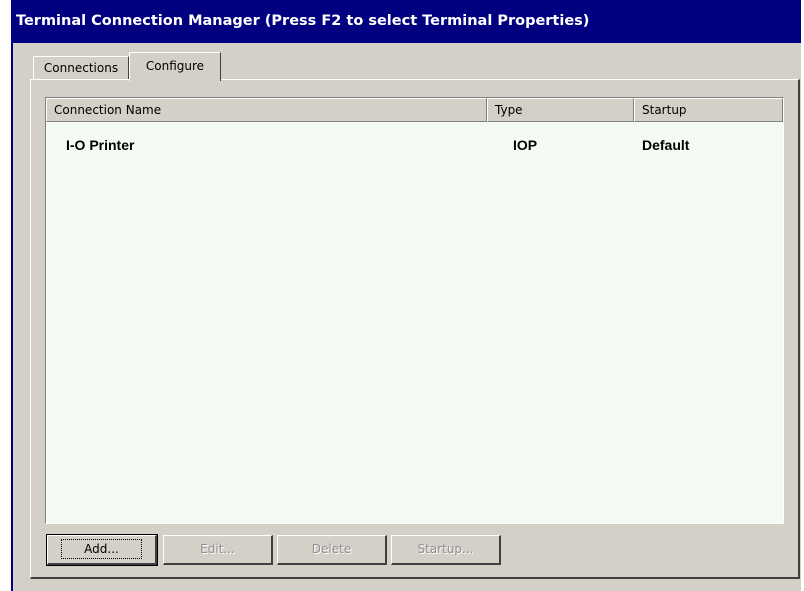 This screenshot has height=591, width=804. I want to click on column-header-connection-name: Connection Name, so click(266, 110).